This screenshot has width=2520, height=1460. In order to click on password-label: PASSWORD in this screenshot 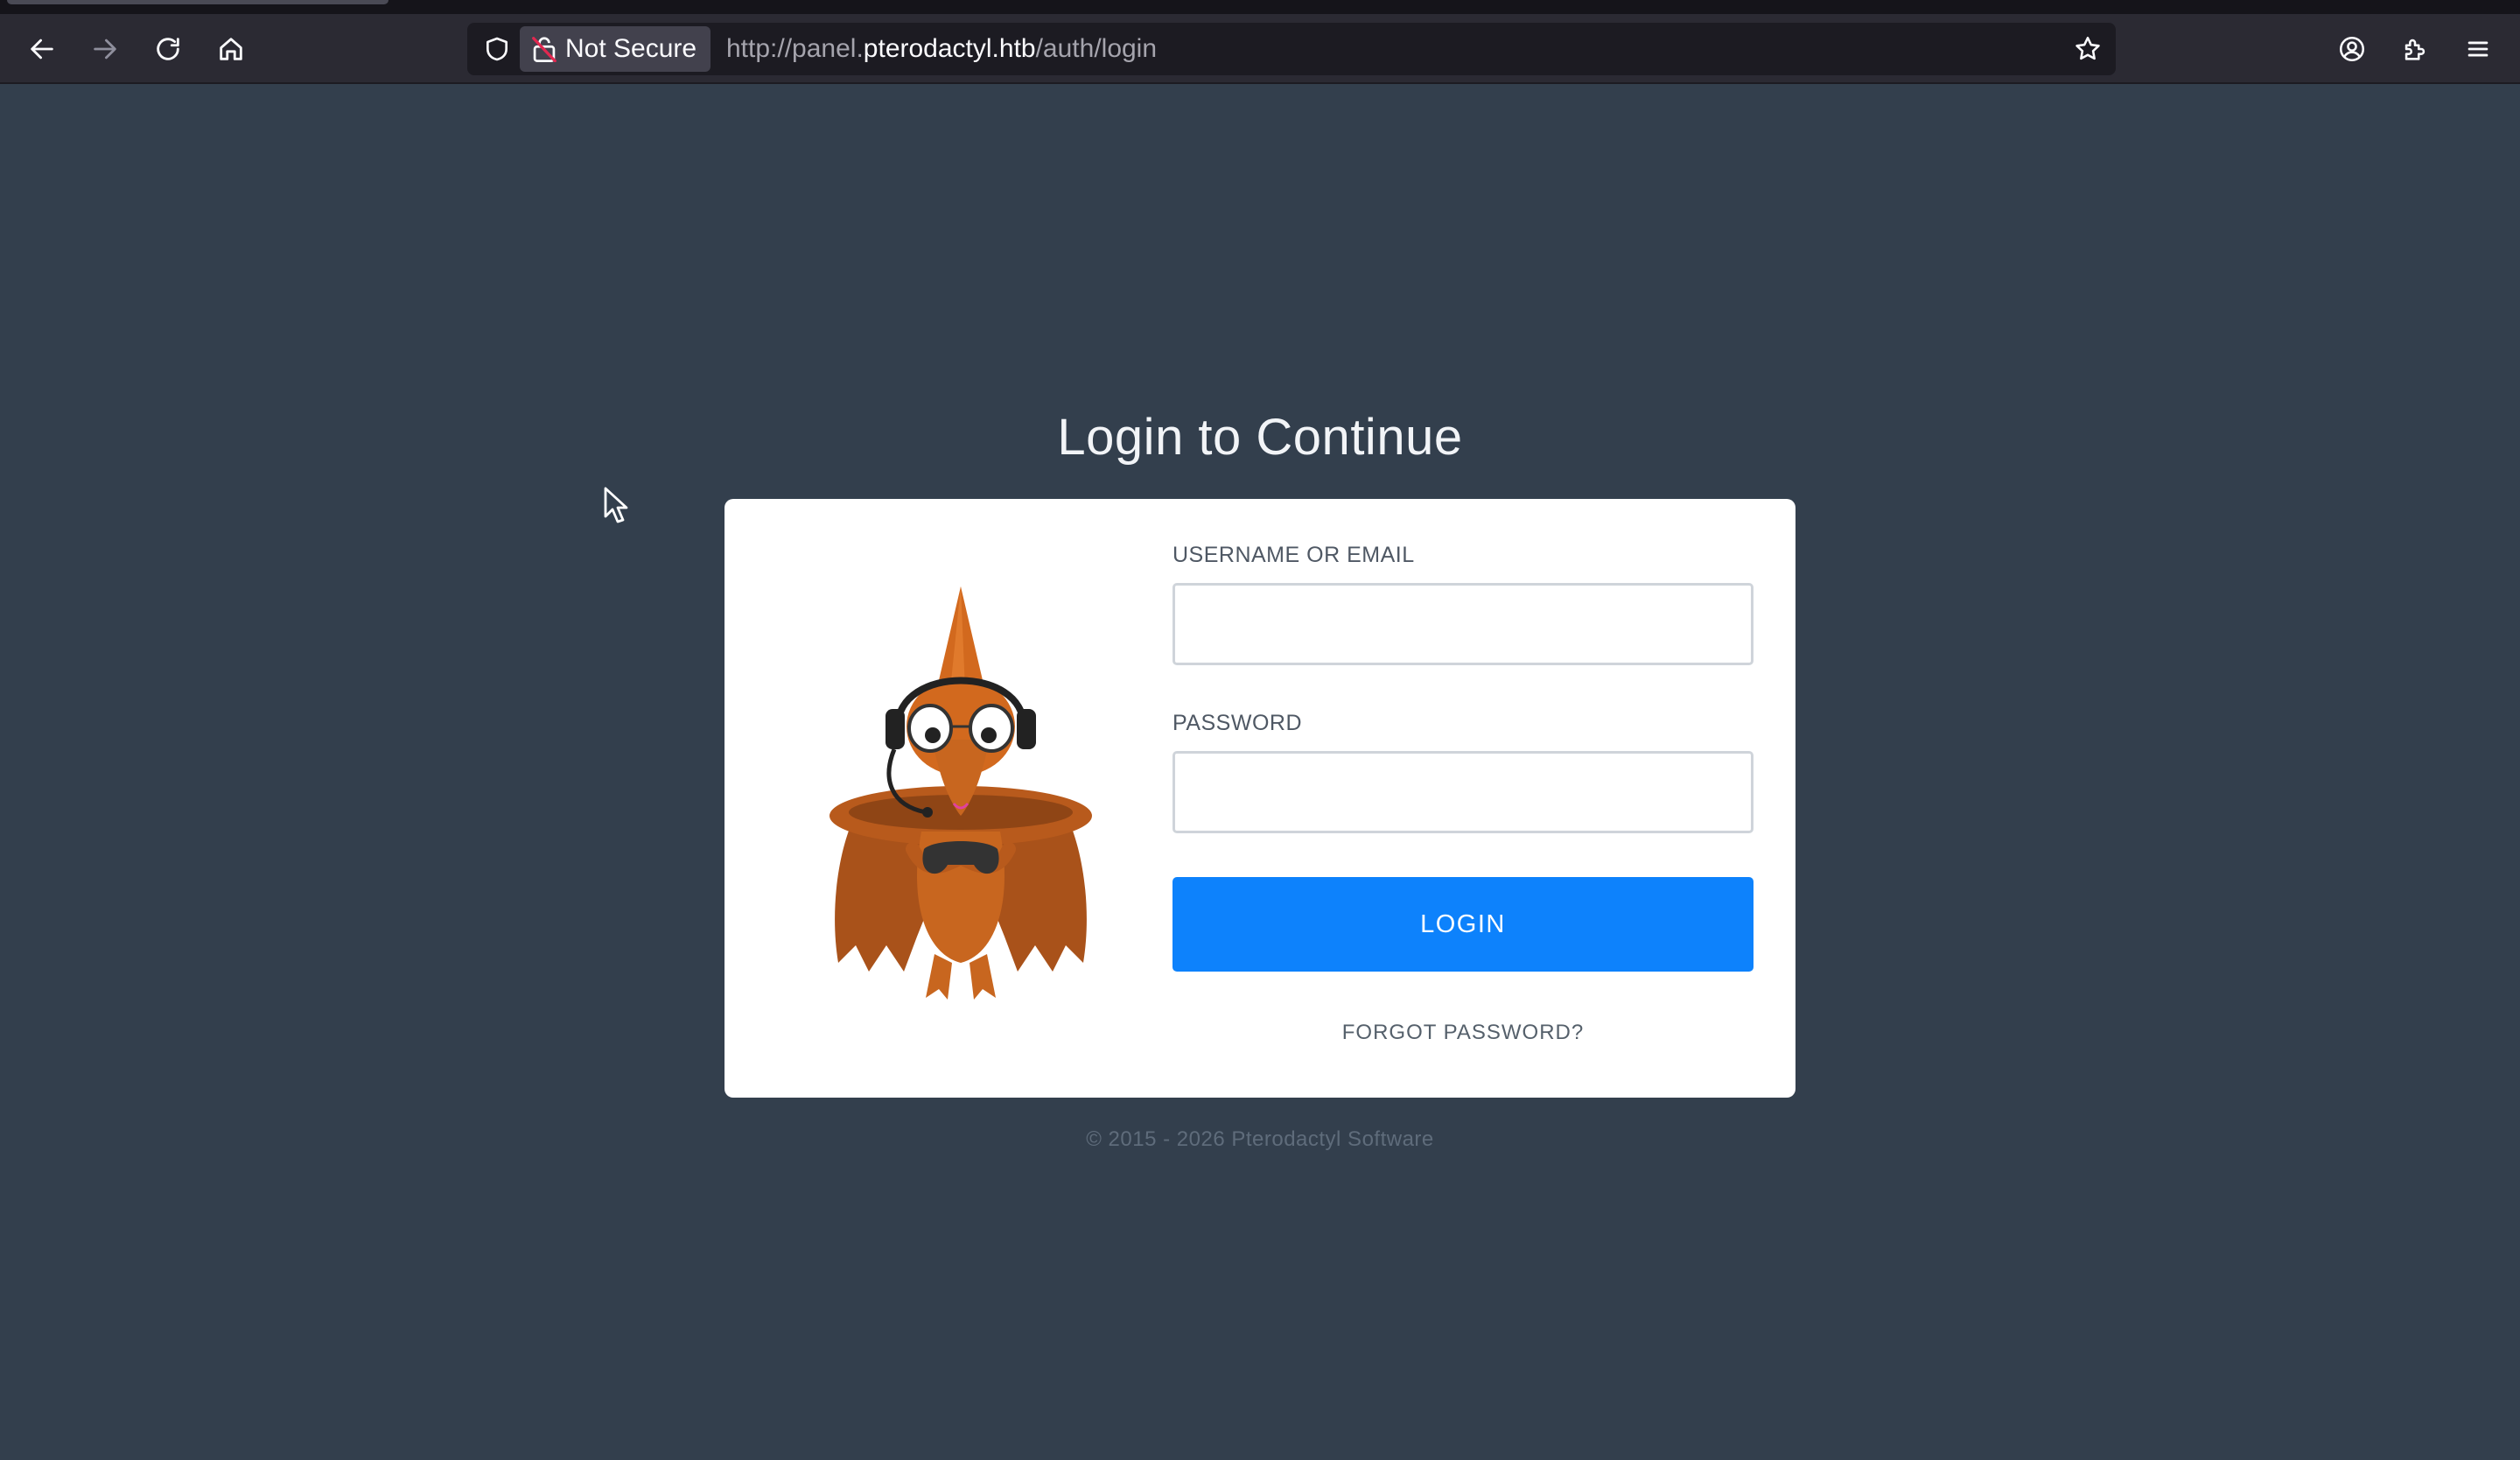, I will do `click(1237, 723)`.